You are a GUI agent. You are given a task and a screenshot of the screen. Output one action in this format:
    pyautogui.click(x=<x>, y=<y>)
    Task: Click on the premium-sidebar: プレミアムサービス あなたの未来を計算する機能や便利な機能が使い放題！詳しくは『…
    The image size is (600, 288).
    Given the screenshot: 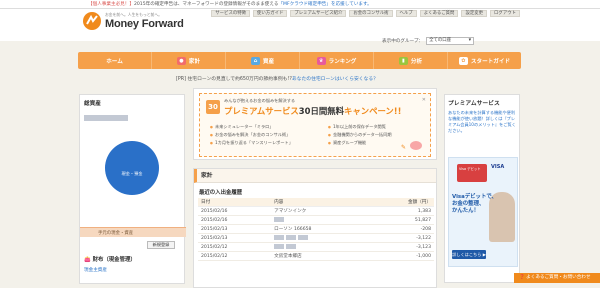 What is the action you would take?
    pyautogui.click(x=482, y=188)
    